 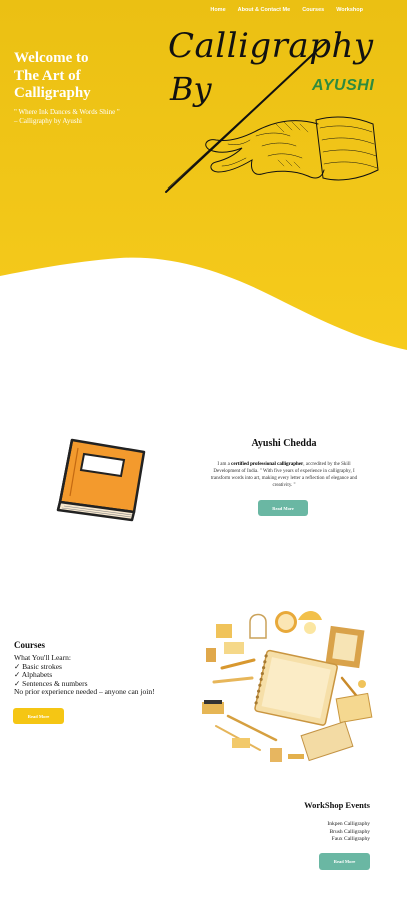 What do you see at coordinates (38, 716) in the screenshot?
I see `courses-read-more-button: Read More` at bounding box center [38, 716].